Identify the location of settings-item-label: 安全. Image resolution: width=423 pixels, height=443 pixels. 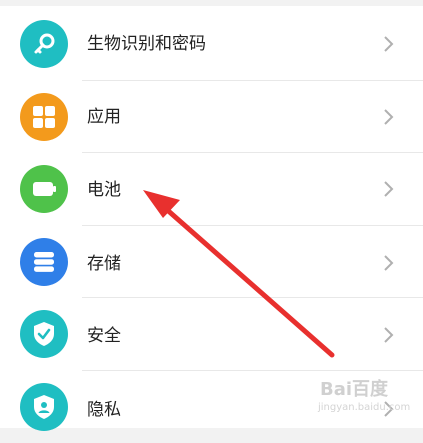
(104, 336).